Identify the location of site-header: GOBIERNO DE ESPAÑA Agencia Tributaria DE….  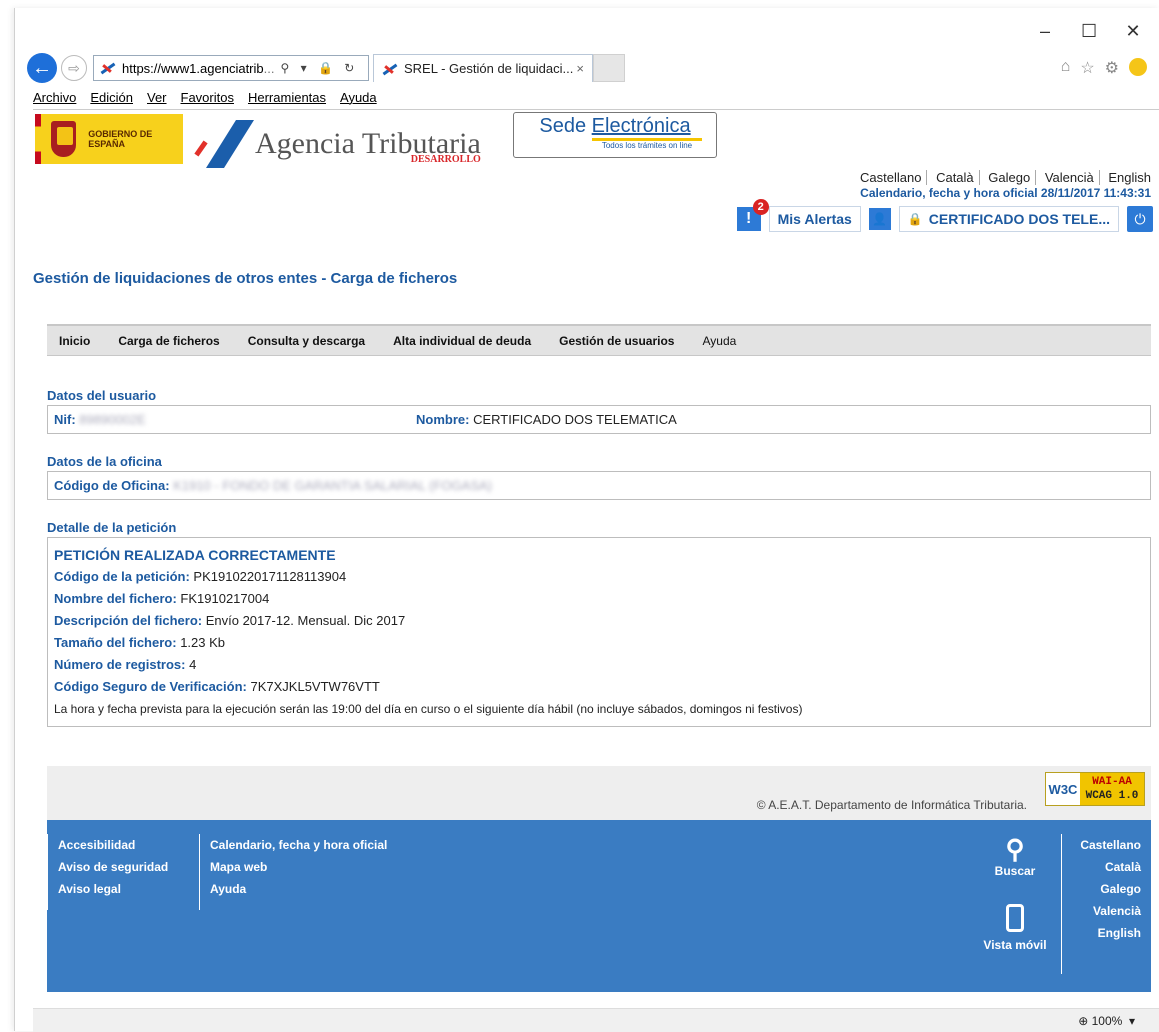
(596, 180).